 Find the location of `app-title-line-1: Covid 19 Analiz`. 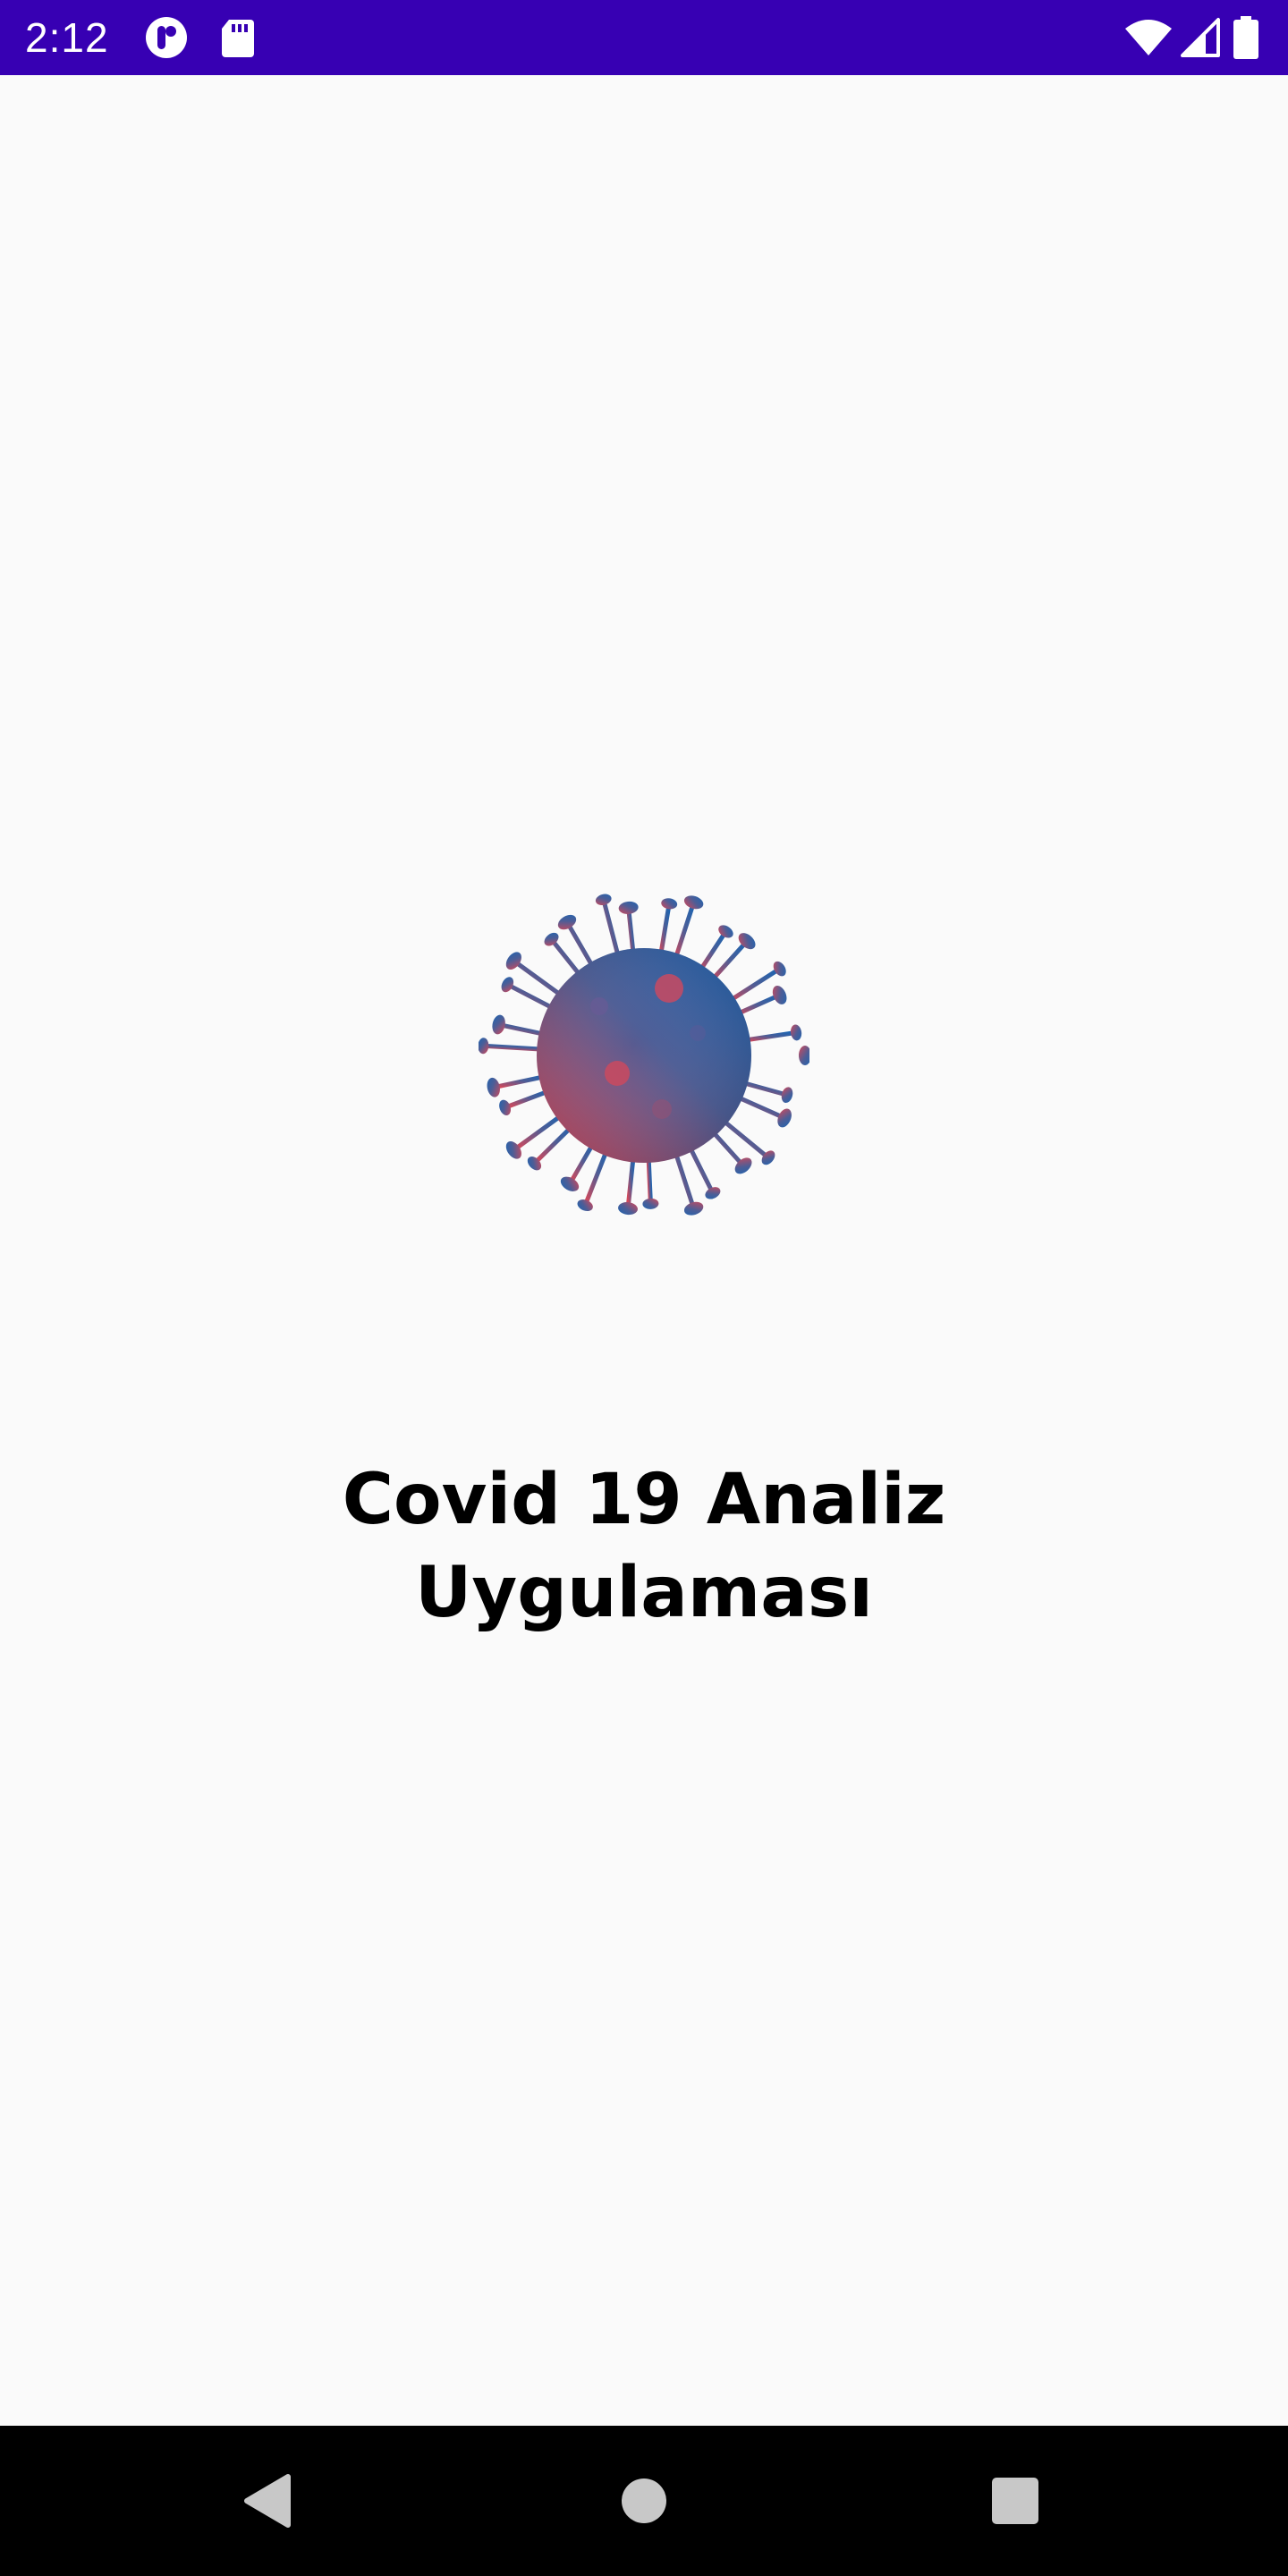

app-title-line-1: Covid 19 Analiz is located at coordinates (644, 1500).